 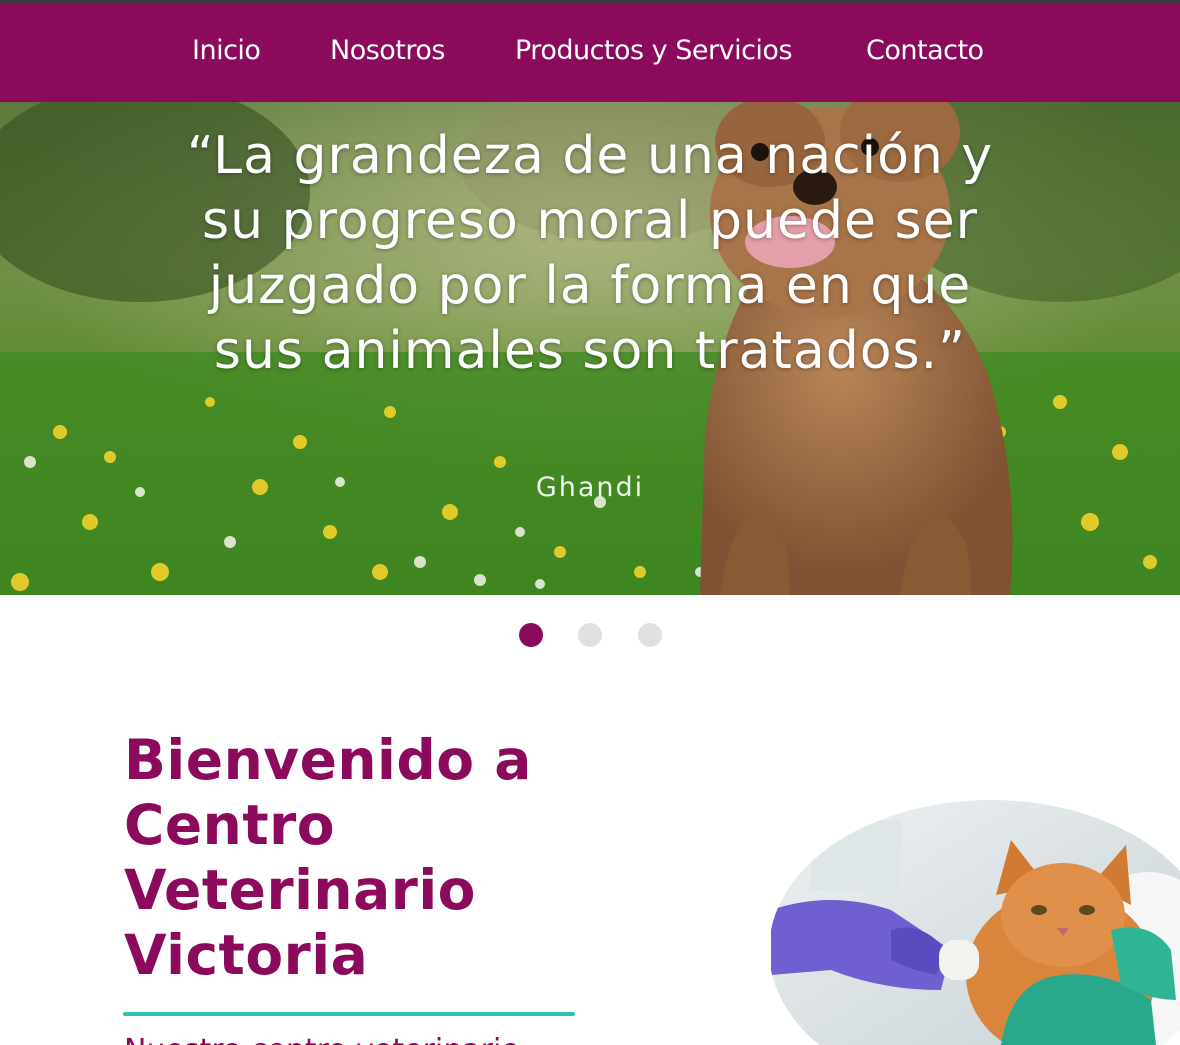 I want to click on carousel-indicators, so click(x=591, y=635).